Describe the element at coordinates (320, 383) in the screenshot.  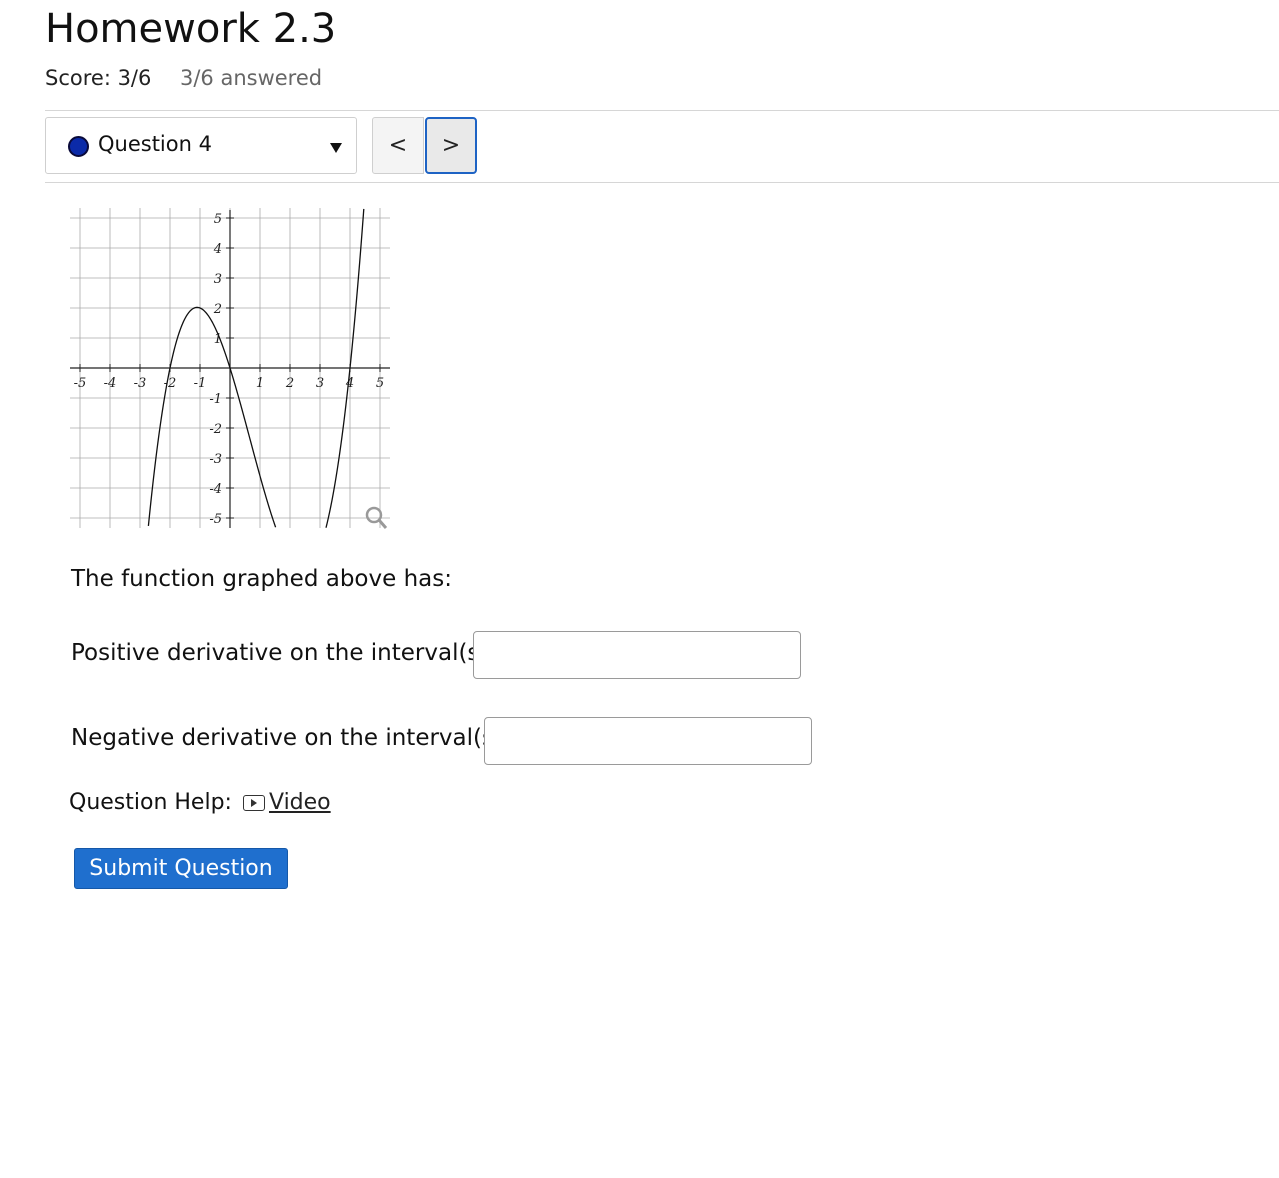
I see `x-tick-label: 3` at that location.